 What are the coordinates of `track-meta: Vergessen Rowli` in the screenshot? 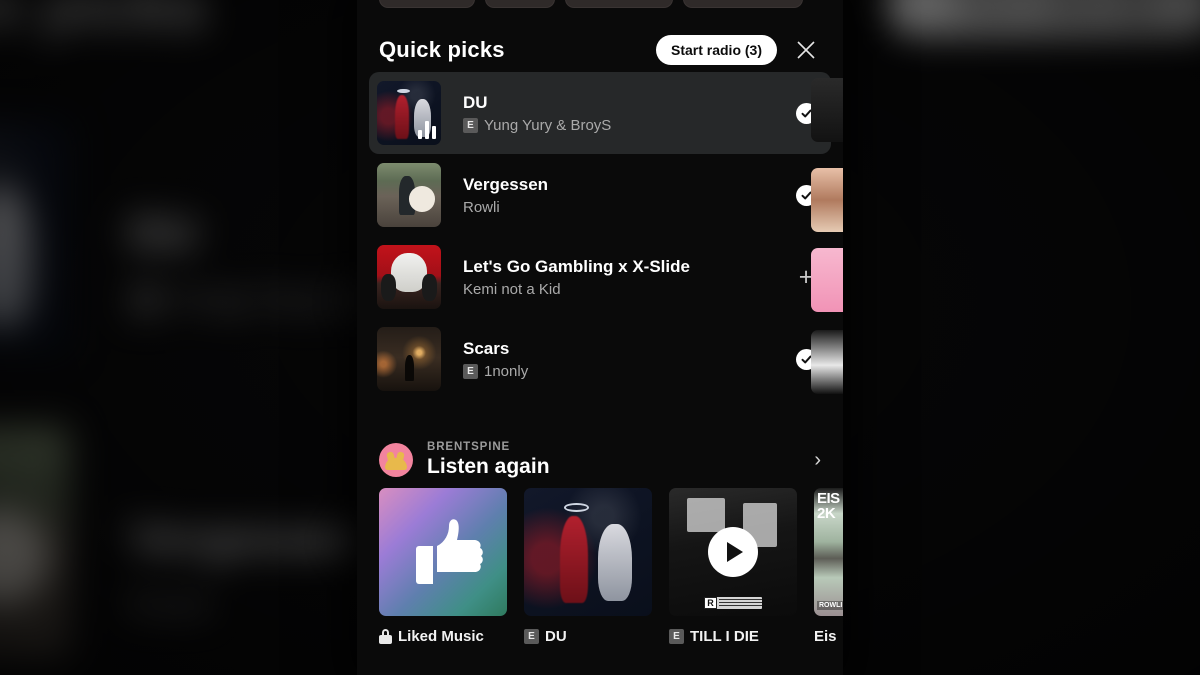 It's located at (627, 195).